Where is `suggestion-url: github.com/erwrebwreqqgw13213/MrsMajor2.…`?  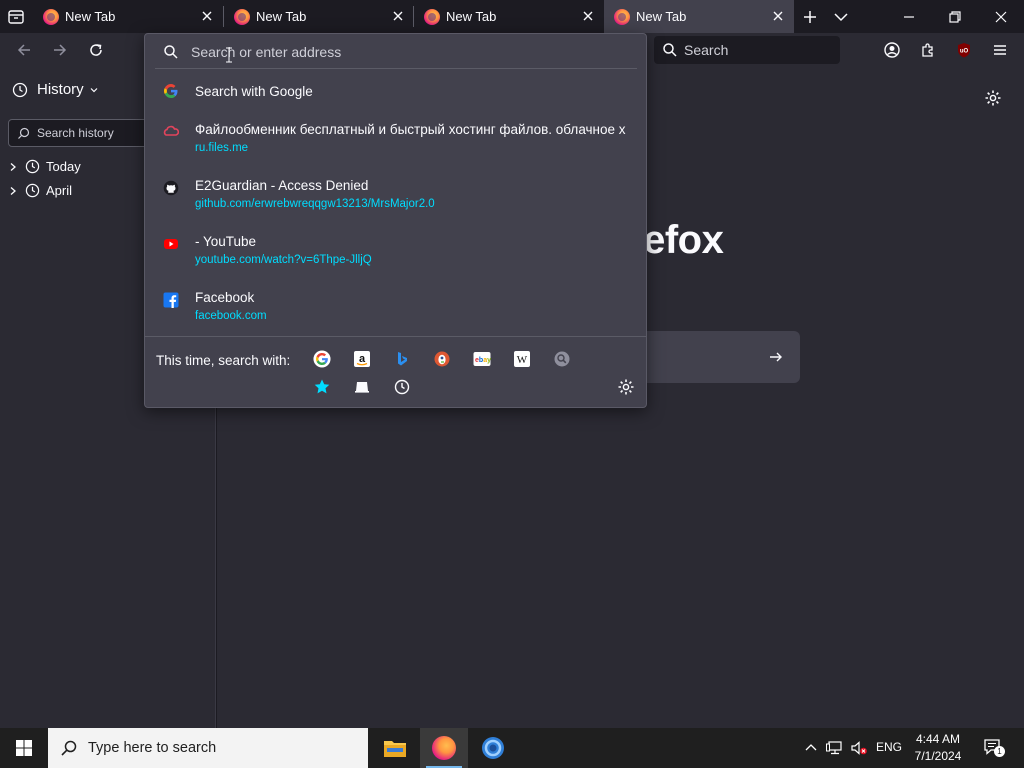
suggestion-url: github.com/erwrebwreqqgw13213/MrsMajor2.… is located at coordinates (315, 204).